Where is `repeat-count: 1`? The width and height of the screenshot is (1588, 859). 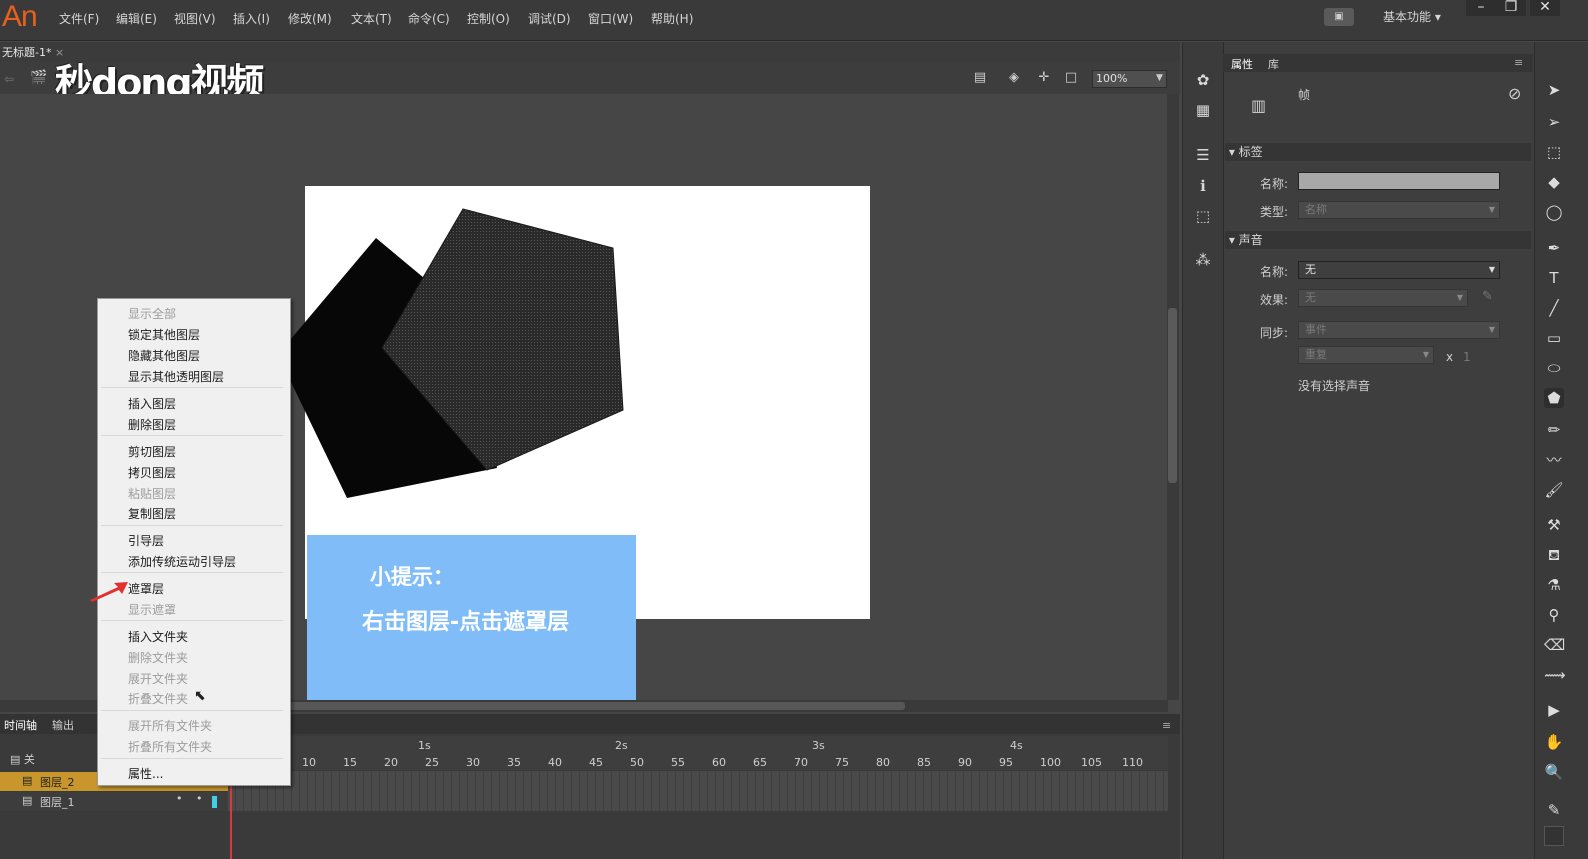
repeat-count: 1 is located at coordinates (1467, 357).